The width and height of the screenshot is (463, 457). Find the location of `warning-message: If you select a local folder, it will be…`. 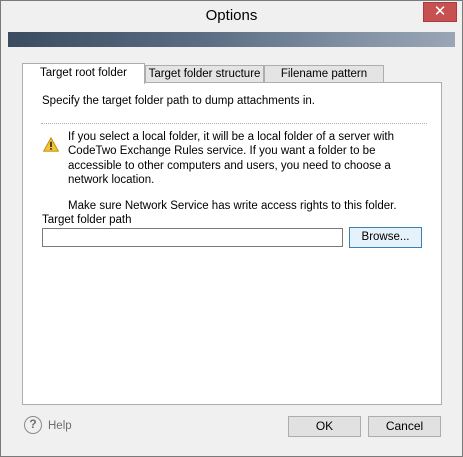

warning-message: If you select a local folder, it will be… is located at coordinates (238, 171).